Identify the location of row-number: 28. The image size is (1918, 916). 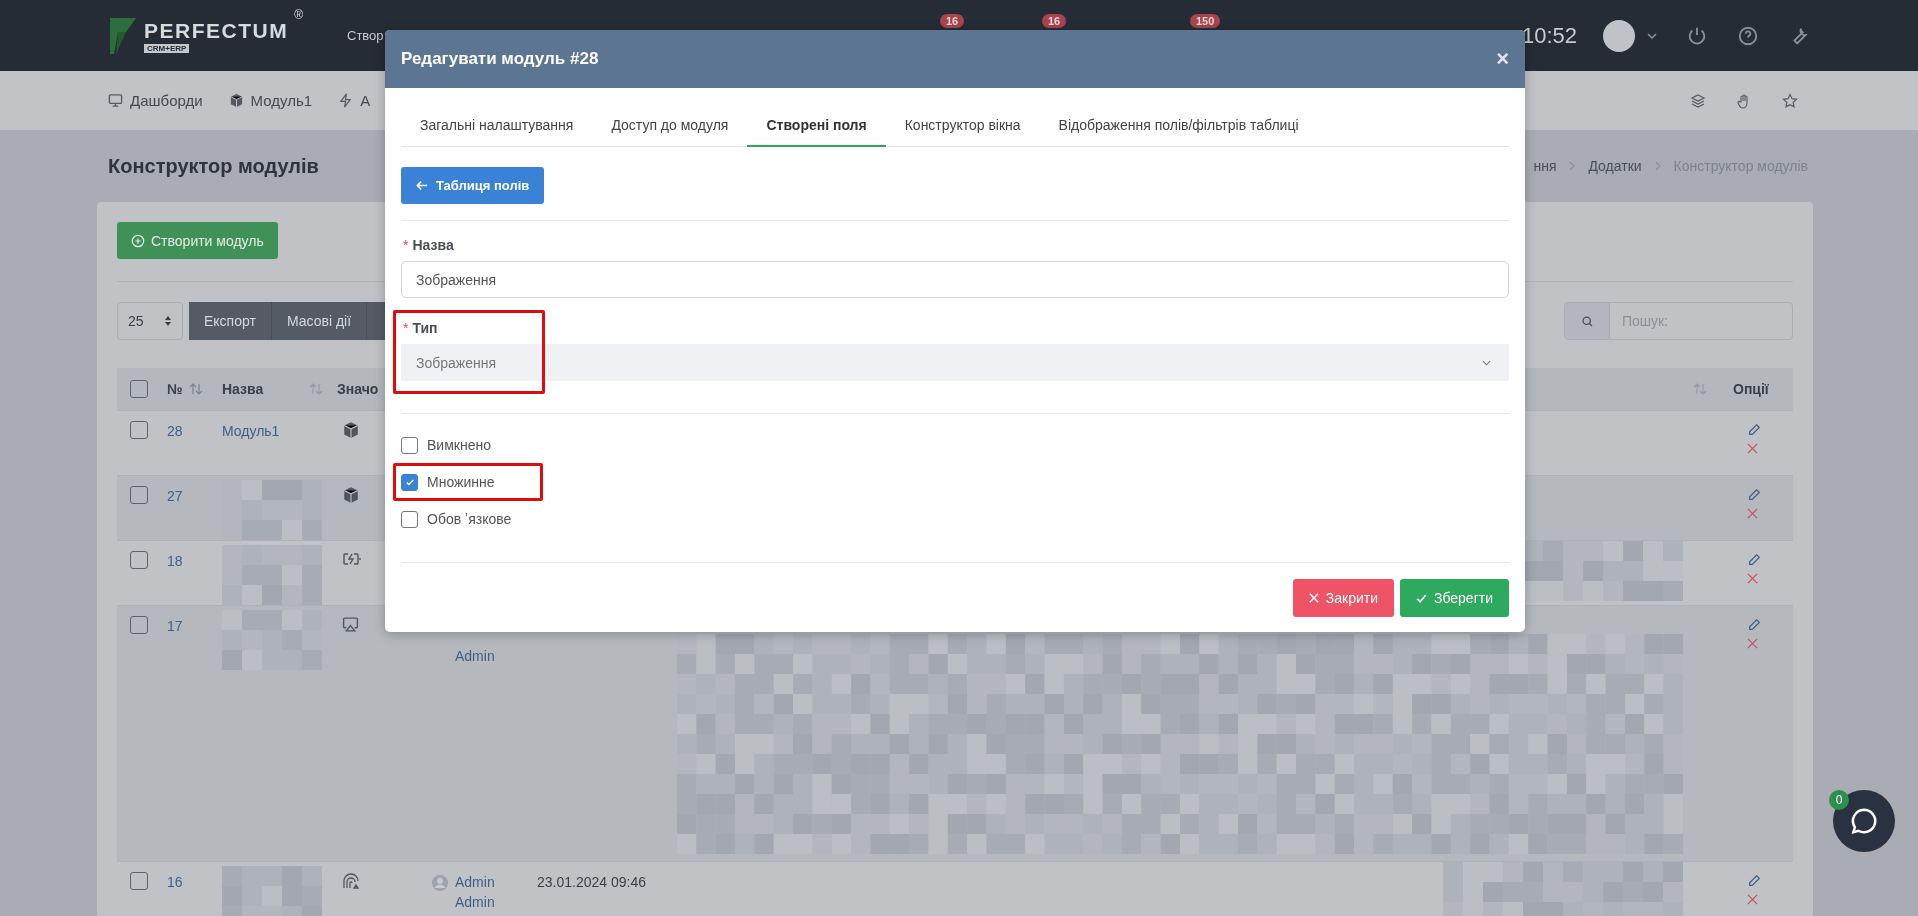
(194, 425).